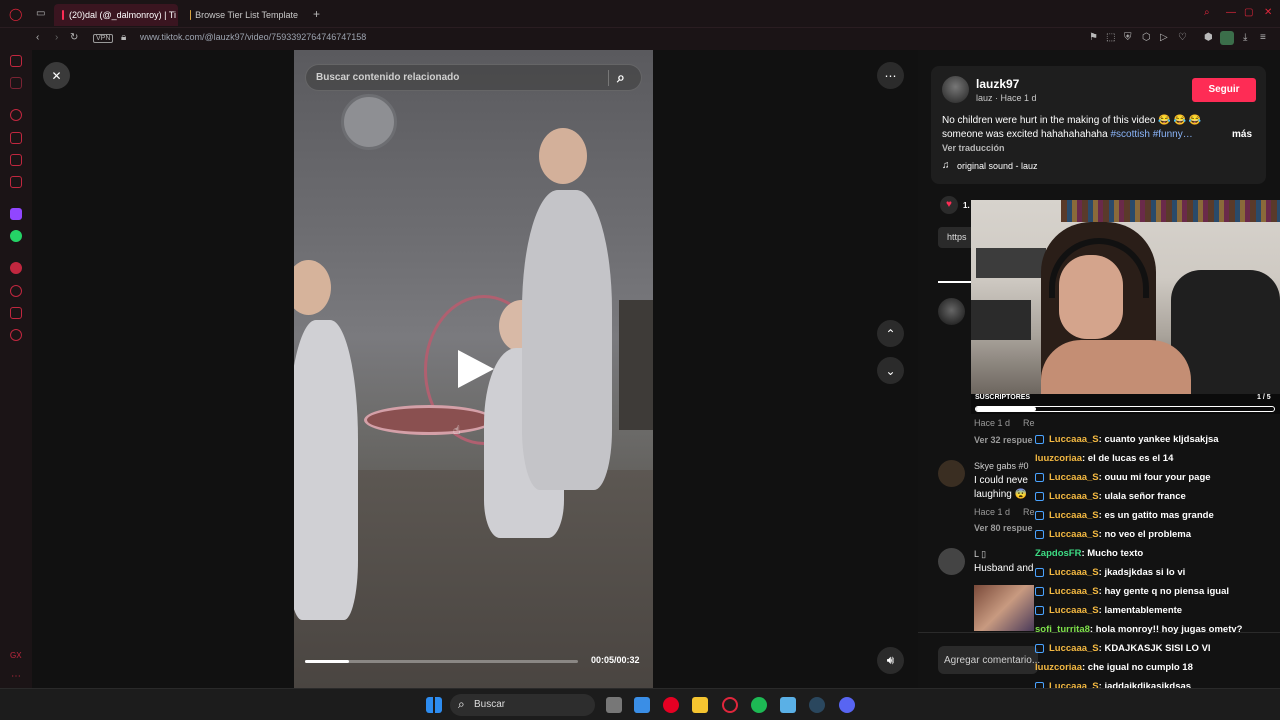  Describe the element at coordinates (16, 677) in the screenshot. I see `more-icon: ⋯` at that location.